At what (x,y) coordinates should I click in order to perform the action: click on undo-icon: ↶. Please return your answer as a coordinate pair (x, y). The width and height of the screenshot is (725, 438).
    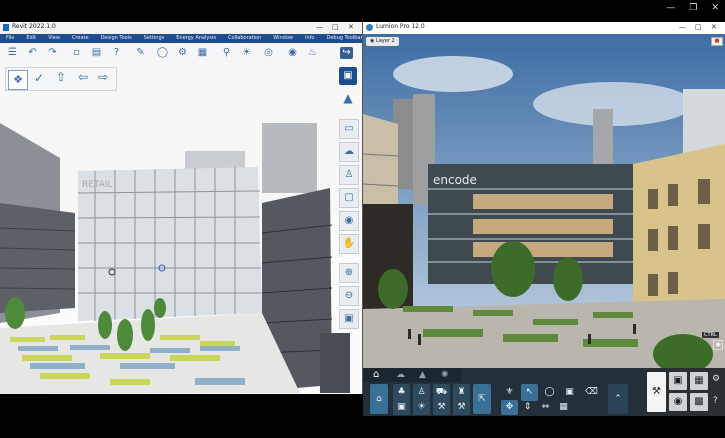
    Looking at the image, I should click on (32, 53).